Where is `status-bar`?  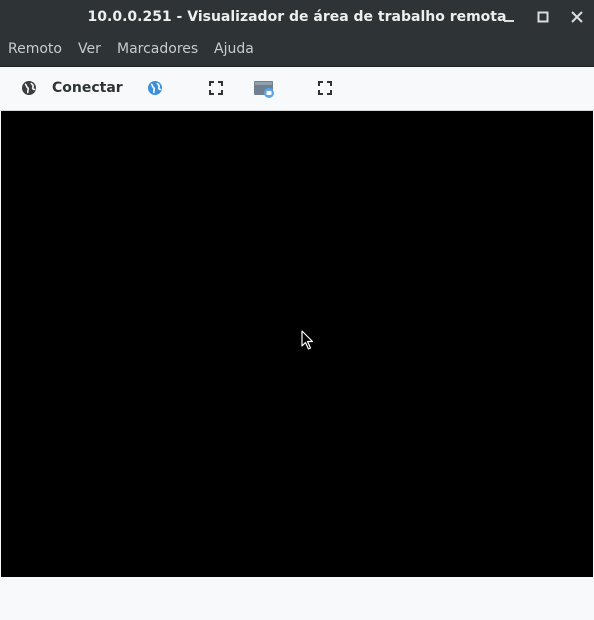
status-bar is located at coordinates (297, 599).